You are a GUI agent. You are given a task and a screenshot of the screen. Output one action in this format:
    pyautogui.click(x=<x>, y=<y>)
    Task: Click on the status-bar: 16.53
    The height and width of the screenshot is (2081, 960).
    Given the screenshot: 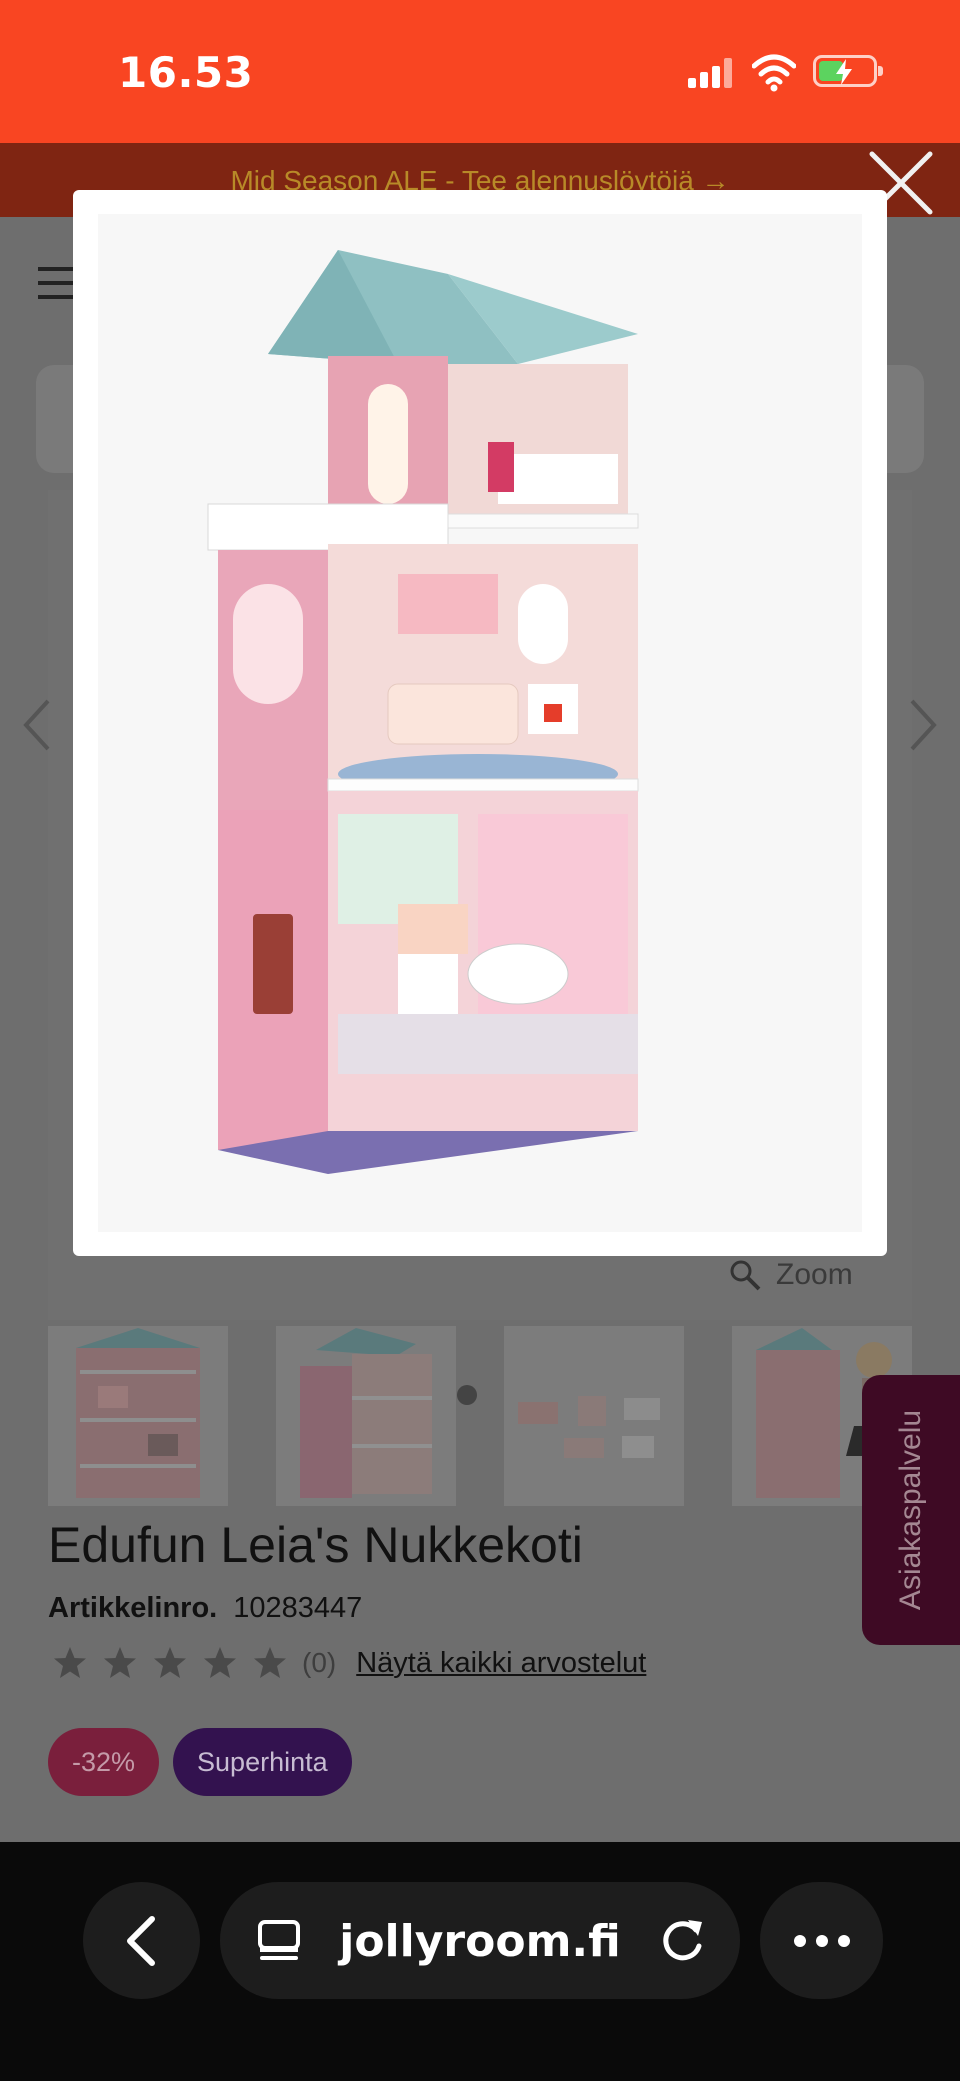 What is the action you would take?
    pyautogui.click(x=480, y=71)
    